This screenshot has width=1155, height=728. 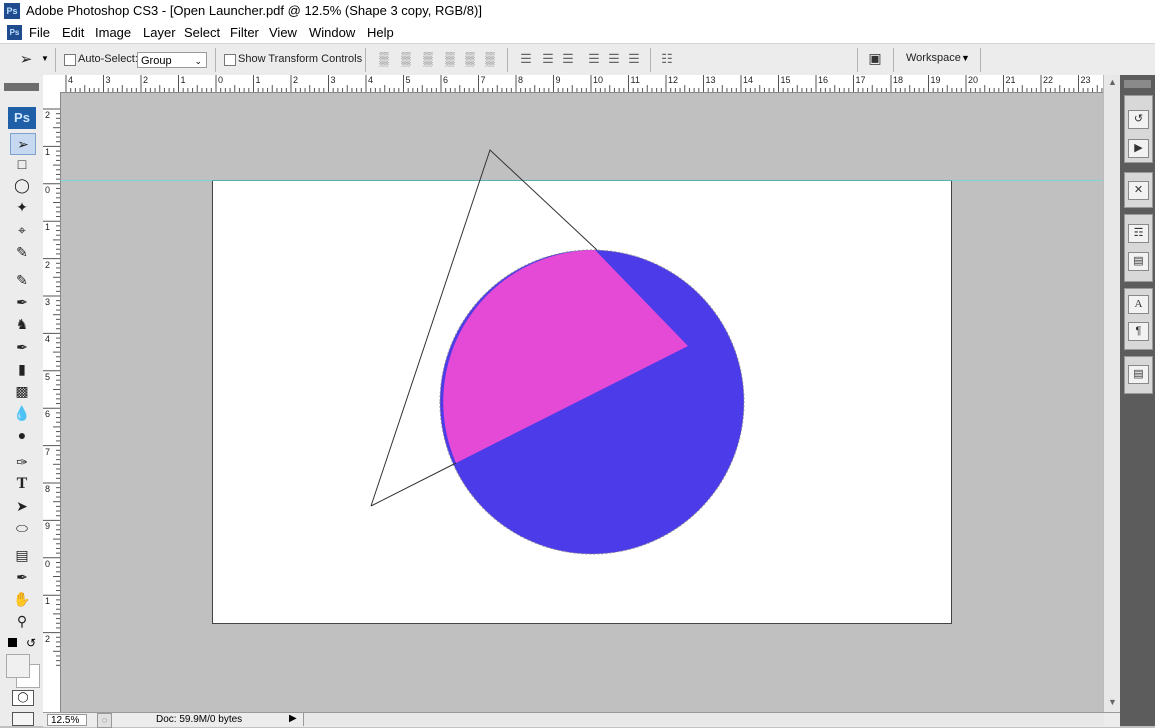 What do you see at coordinates (1112, 702) in the screenshot?
I see `scroll-down-icon: ▼` at bounding box center [1112, 702].